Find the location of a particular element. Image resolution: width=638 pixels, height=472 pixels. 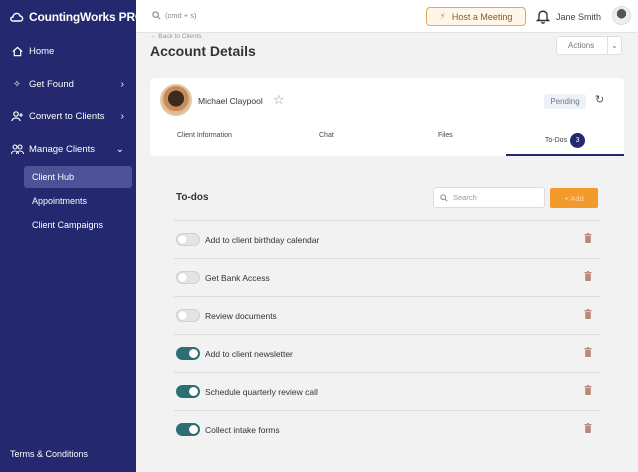

todo-search-input: Search is located at coordinates (489, 197).